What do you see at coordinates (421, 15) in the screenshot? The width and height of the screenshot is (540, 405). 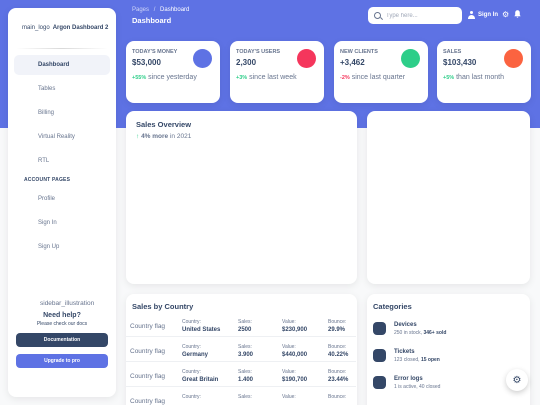 I see `search-input` at bounding box center [421, 15].